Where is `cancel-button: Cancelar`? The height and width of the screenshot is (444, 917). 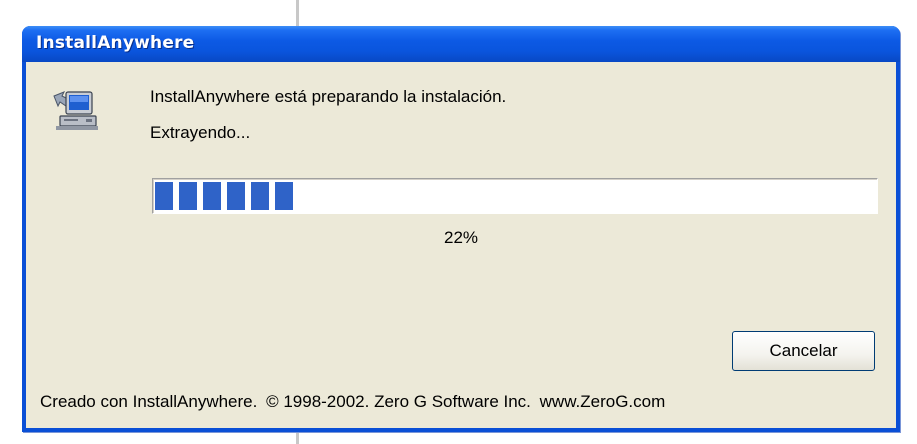 cancel-button: Cancelar is located at coordinates (803, 351).